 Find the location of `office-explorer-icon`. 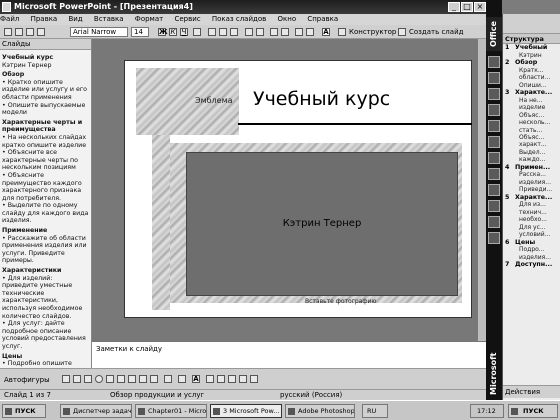

office-explorer-icon is located at coordinates (494, 142).